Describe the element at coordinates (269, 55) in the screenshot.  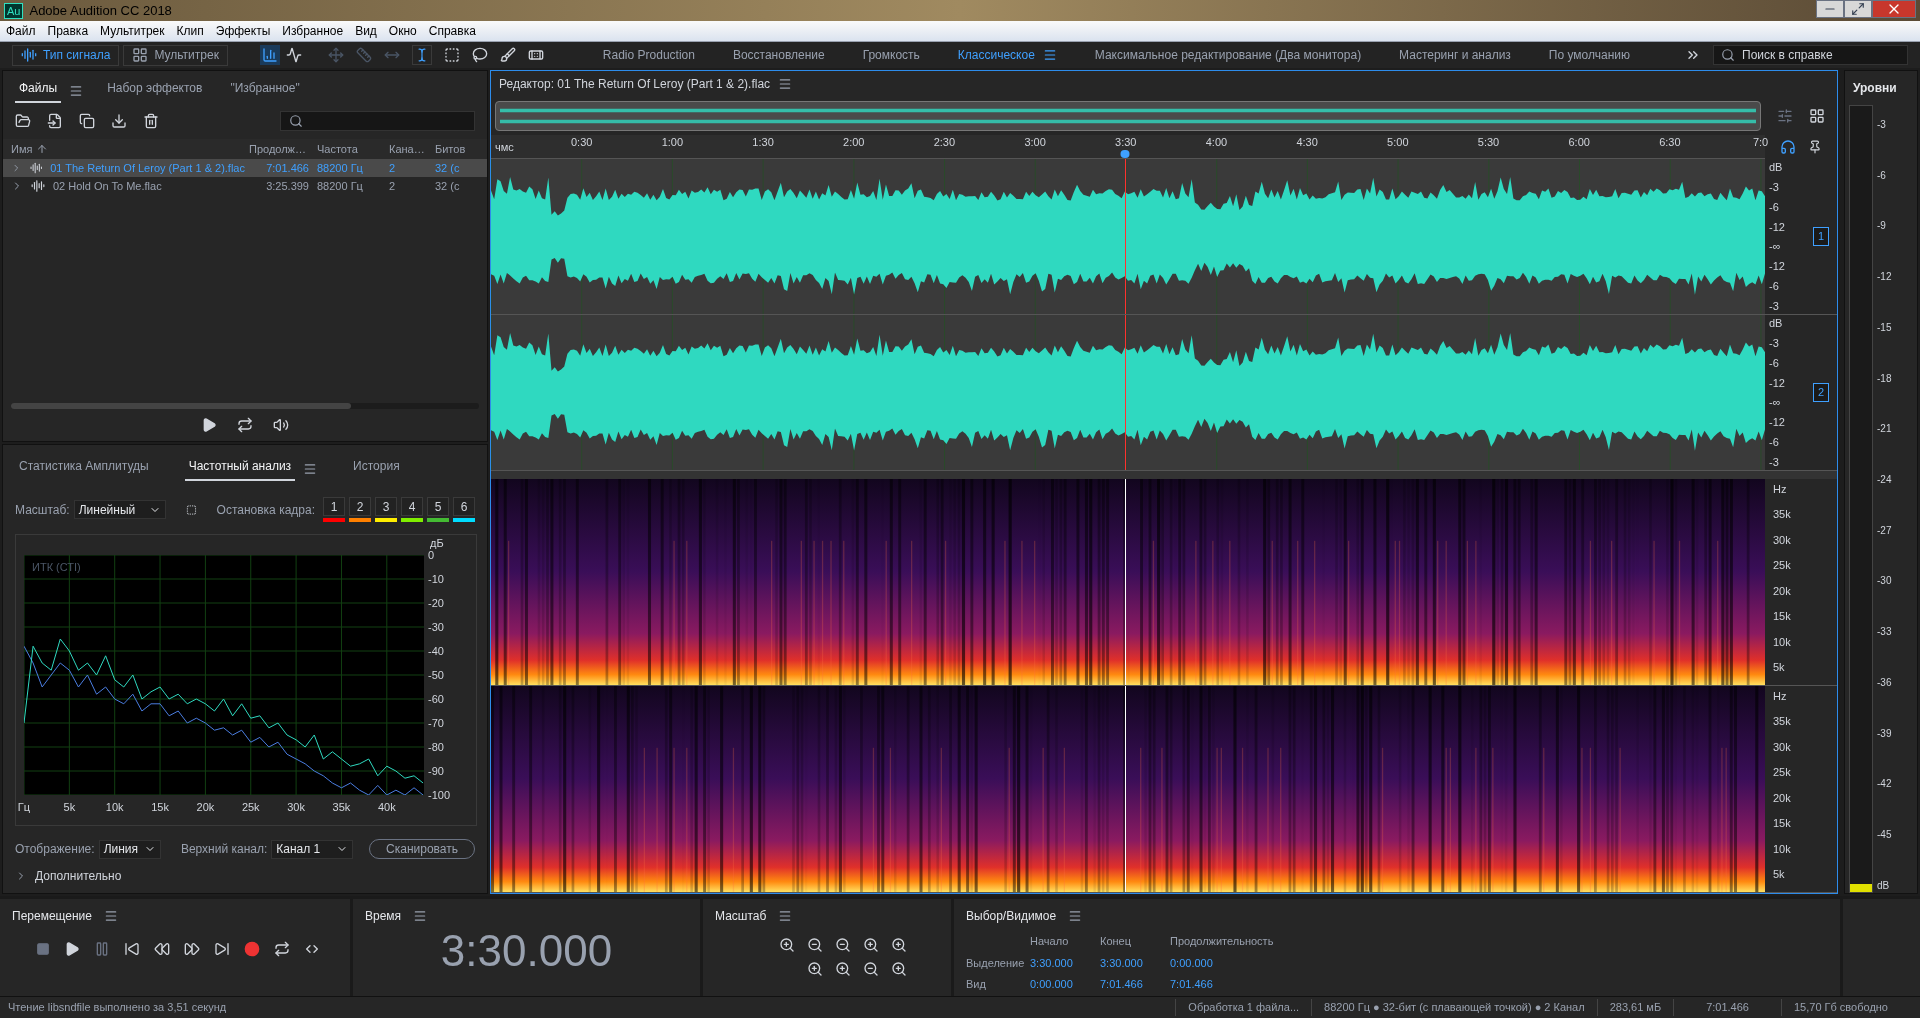
I see `bar-chart-icon` at that location.